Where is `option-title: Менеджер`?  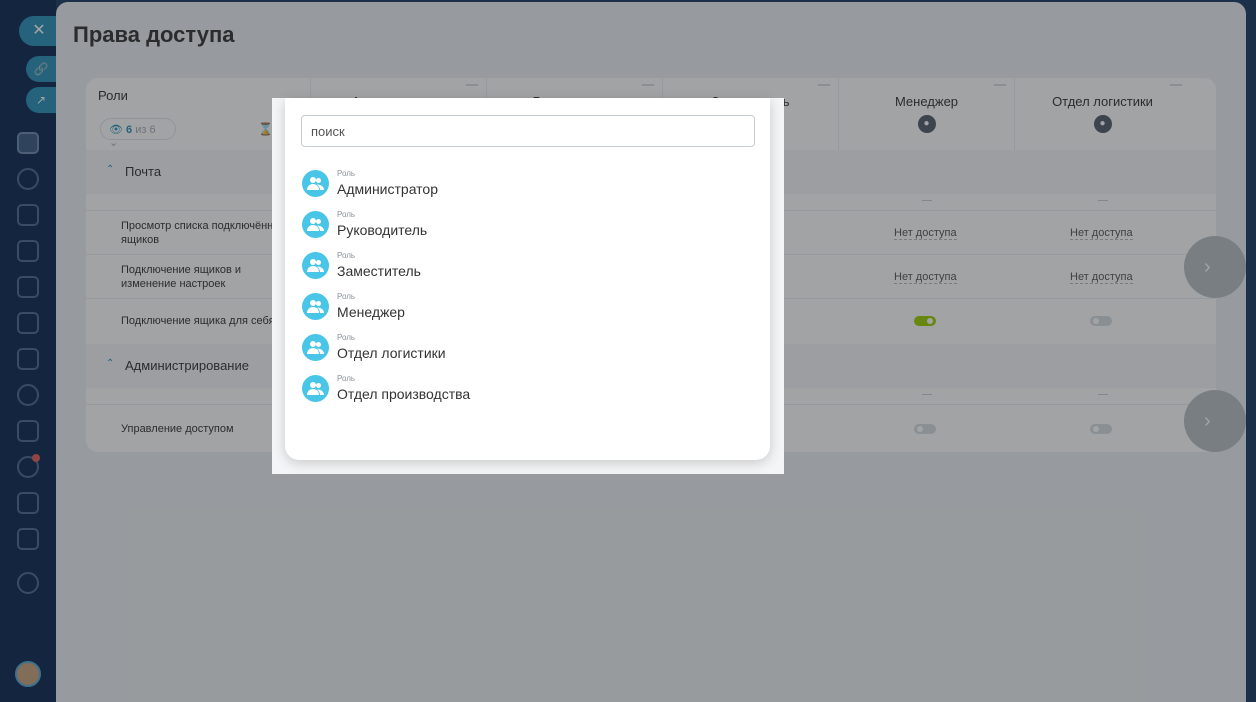
option-title: Менеджер is located at coordinates (371, 312).